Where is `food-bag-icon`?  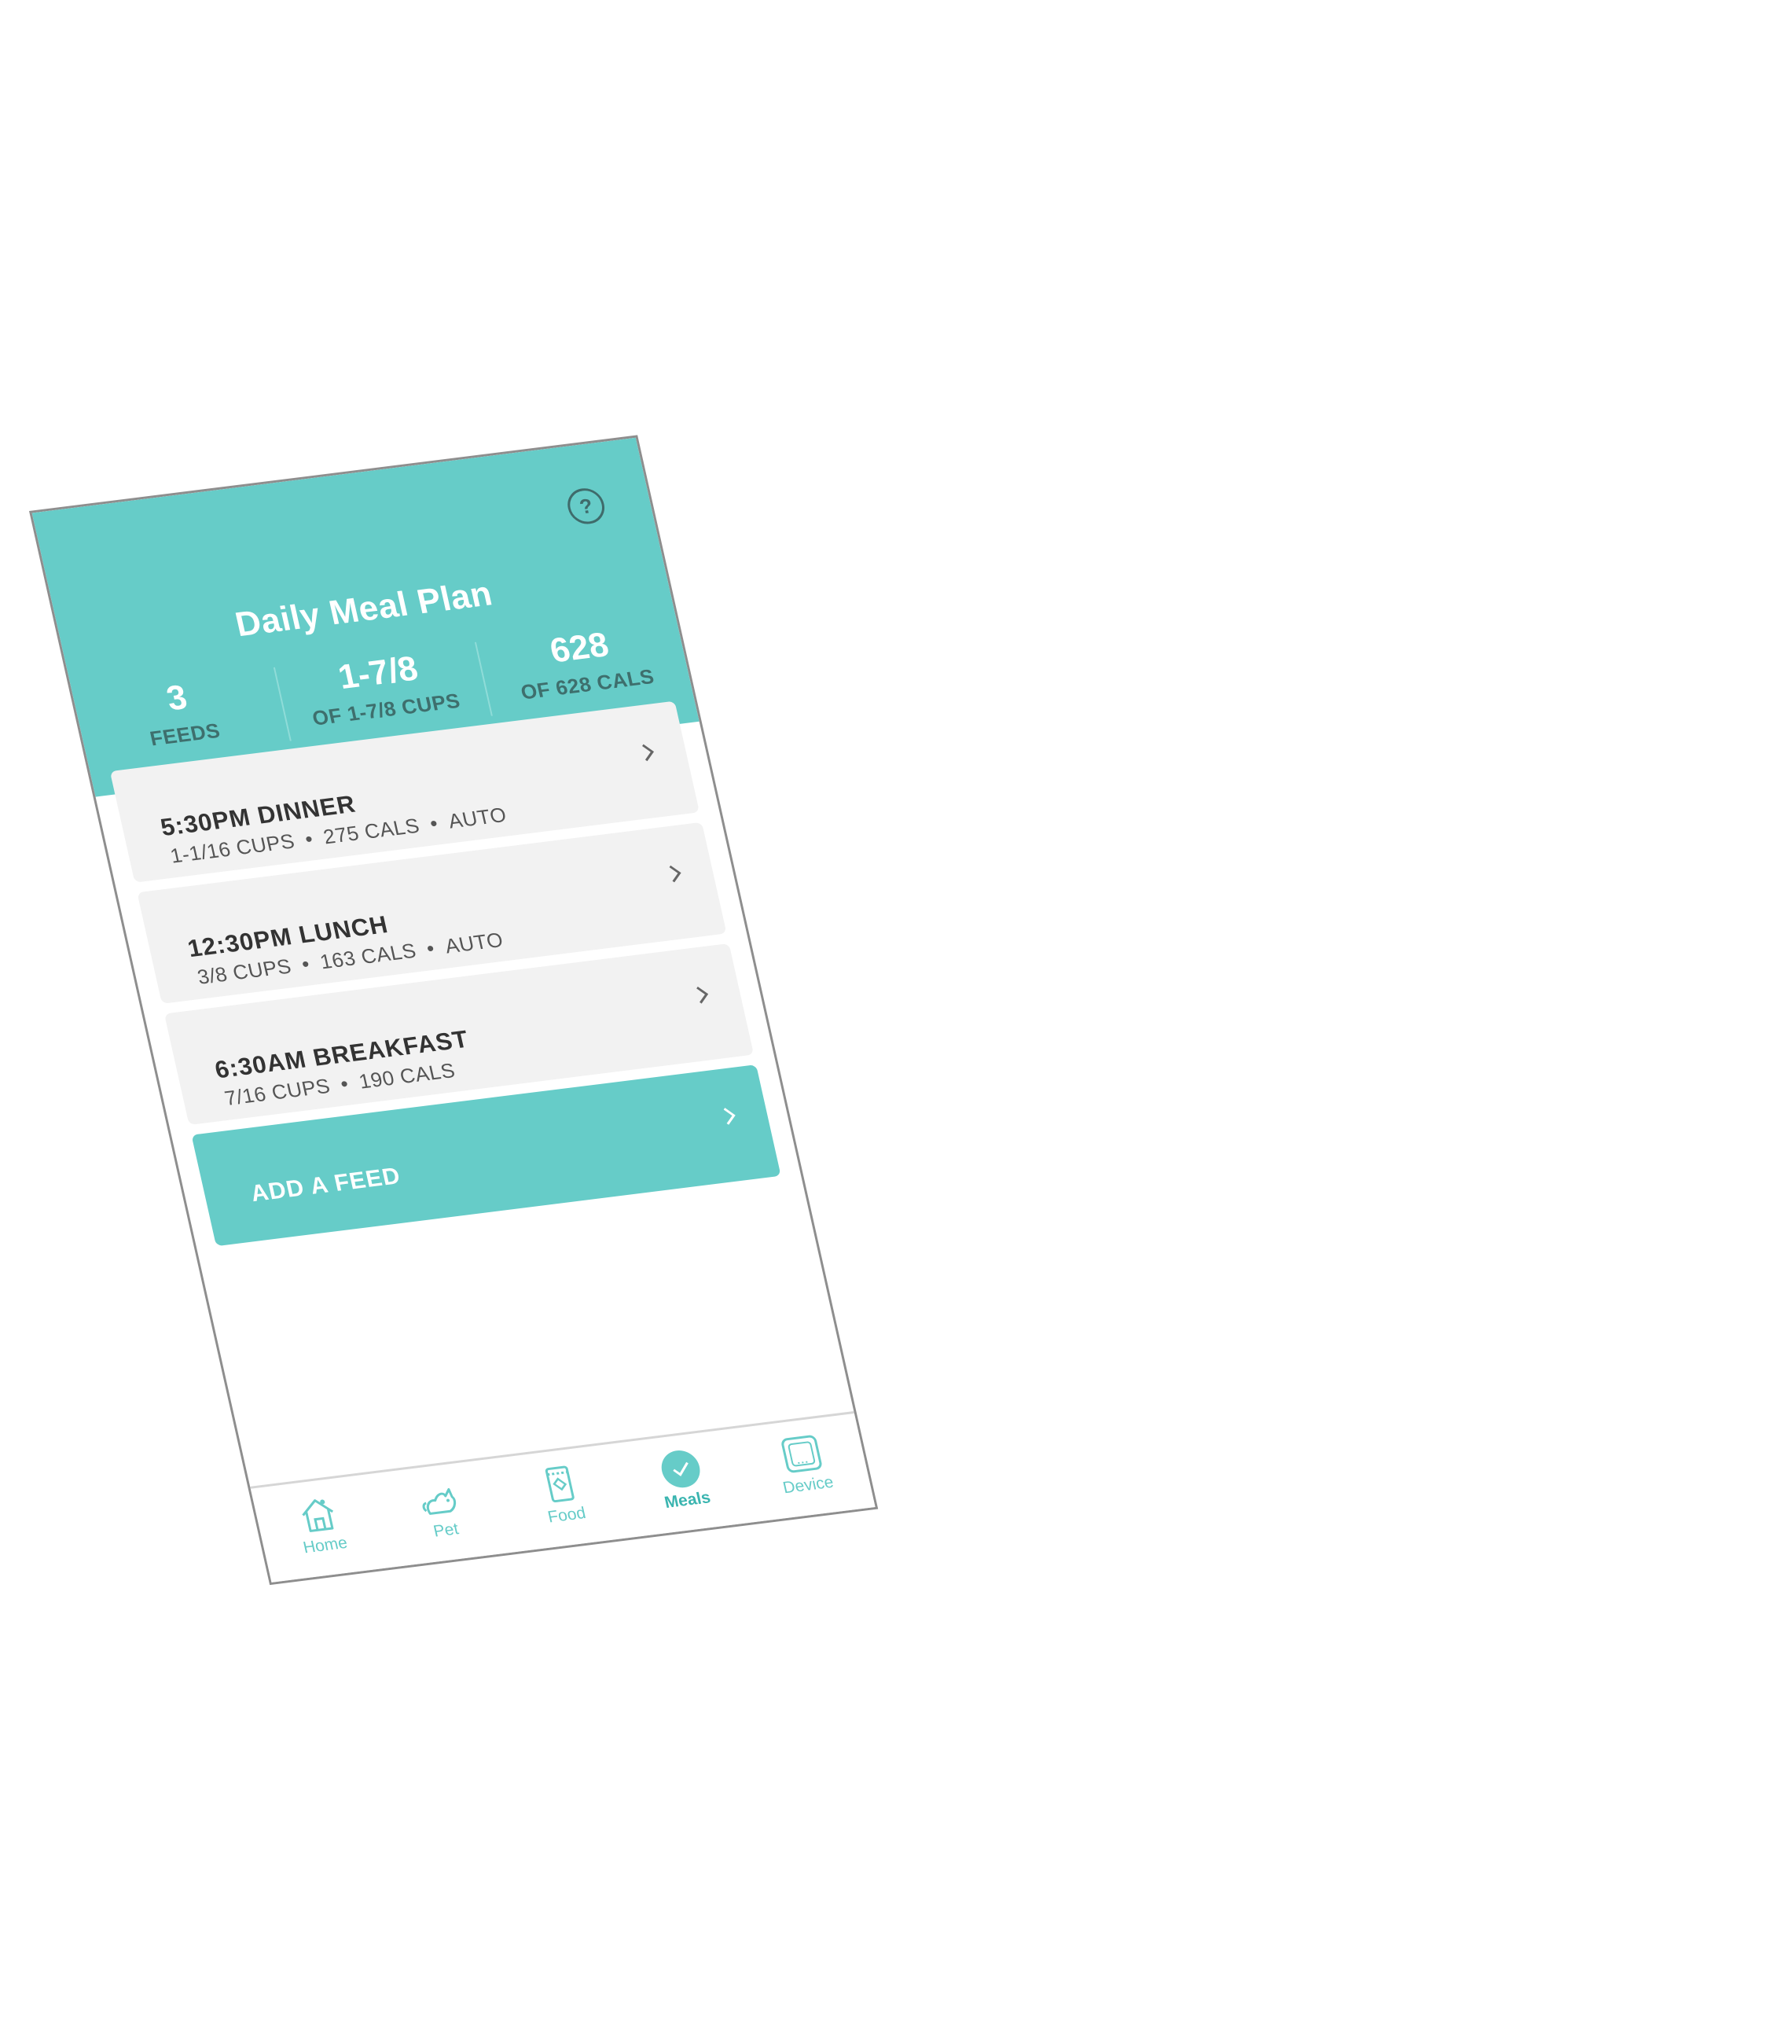 food-bag-icon is located at coordinates (560, 1484).